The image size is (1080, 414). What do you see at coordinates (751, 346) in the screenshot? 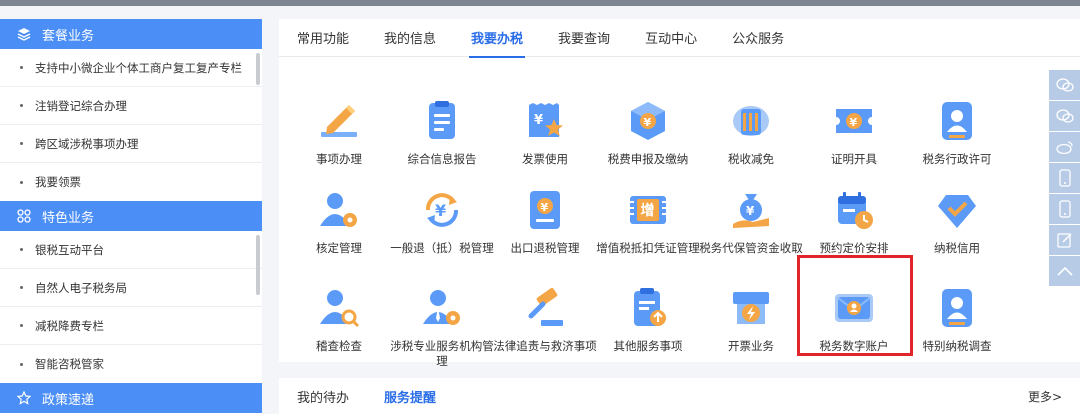
I see `grid-item-label: 开票业务` at bounding box center [751, 346].